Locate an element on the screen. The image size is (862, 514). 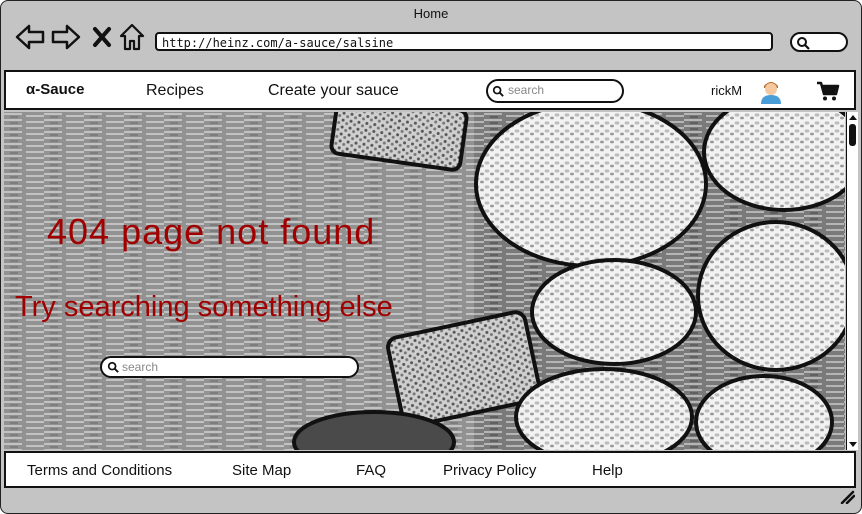
back-arrow-icon is located at coordinates (30, 39).